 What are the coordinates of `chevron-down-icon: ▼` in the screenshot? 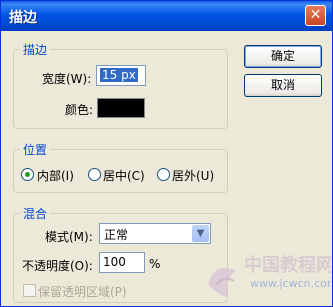 It's located at (200, 233).